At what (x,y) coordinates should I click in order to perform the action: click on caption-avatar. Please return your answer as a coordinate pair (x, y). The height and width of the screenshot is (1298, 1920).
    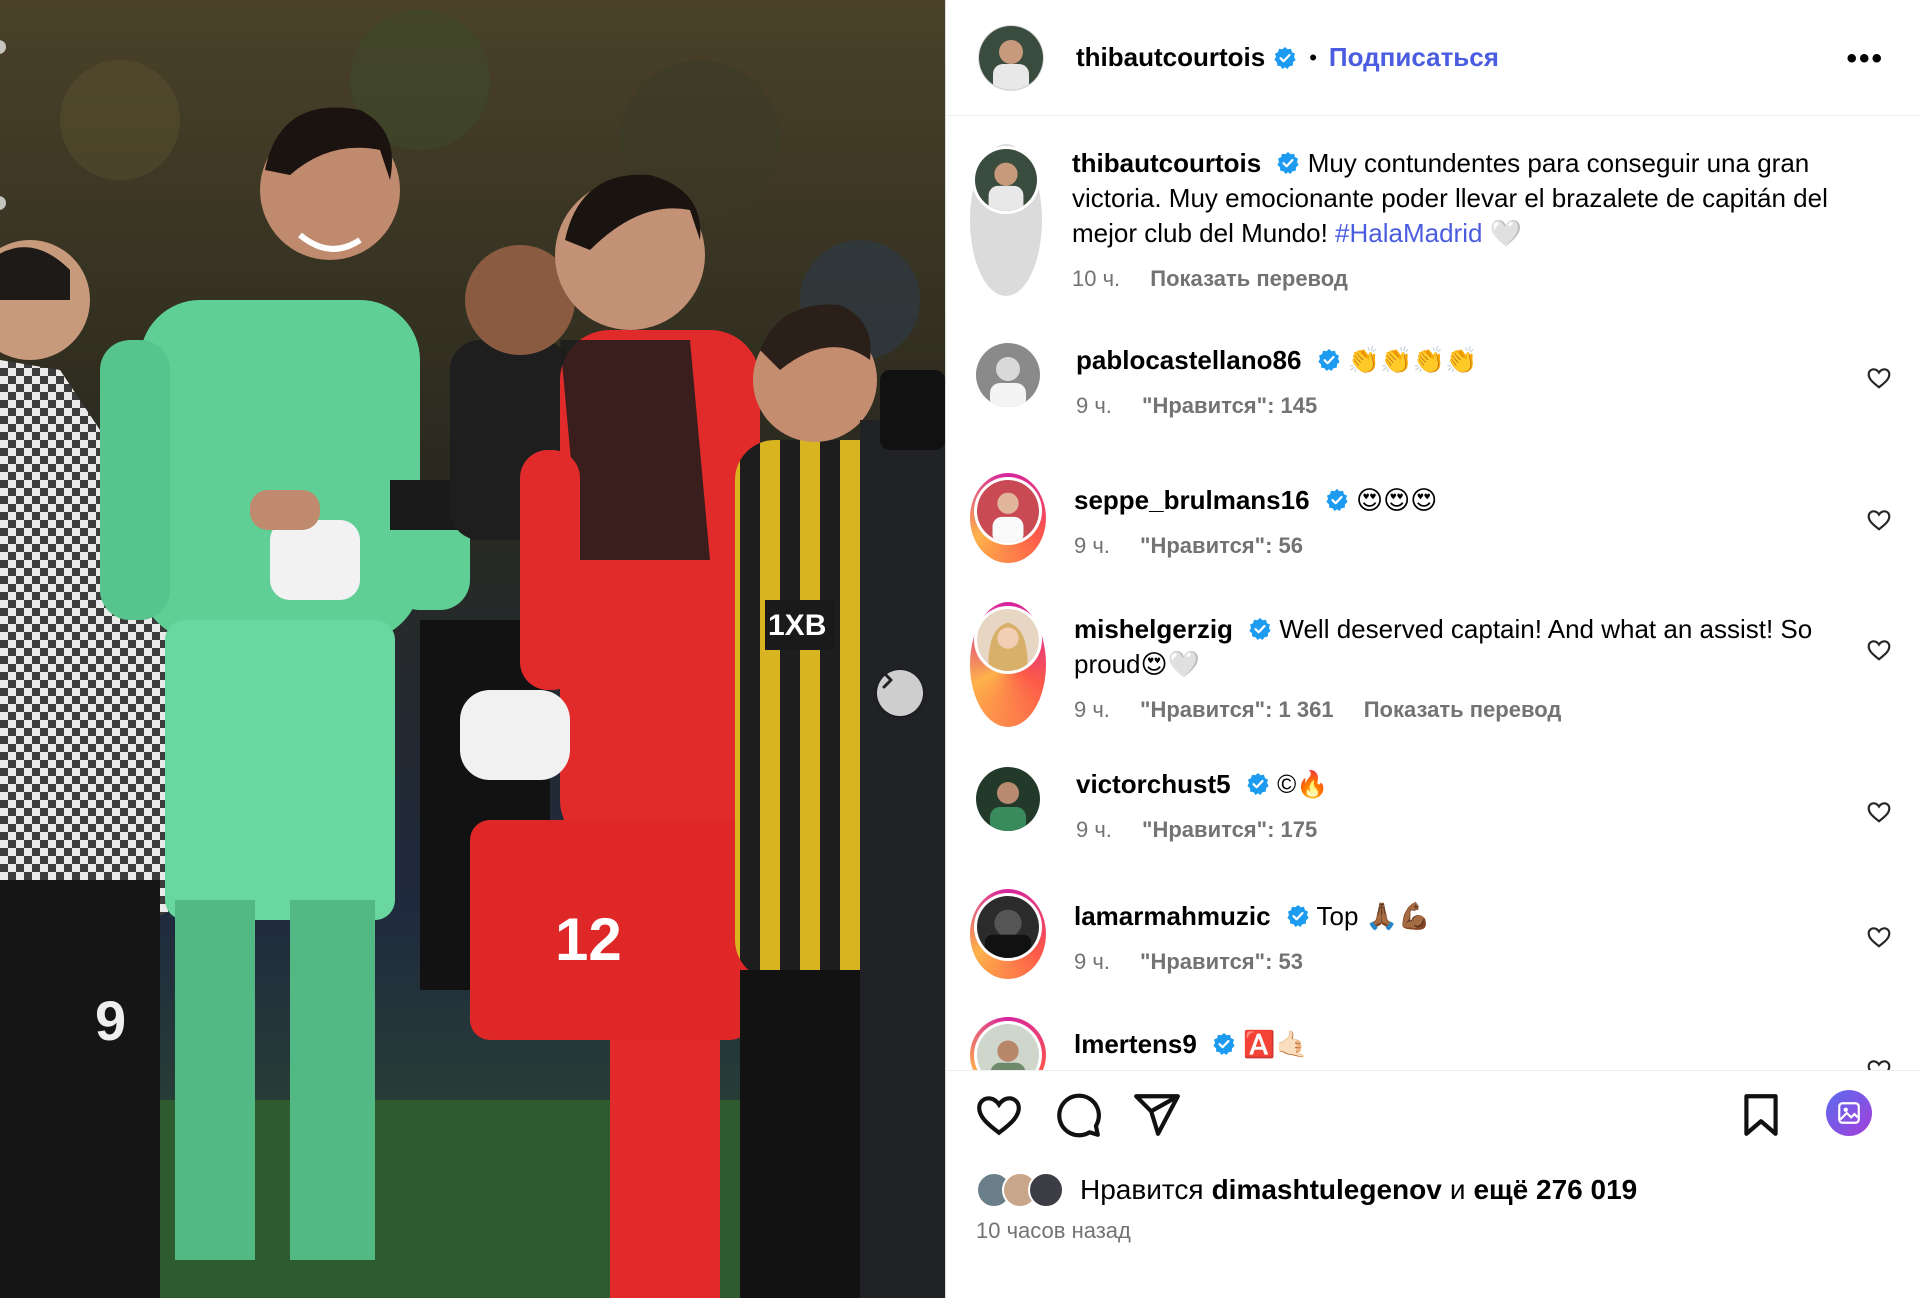
    Looking at the image, I should click on (1006, 220).